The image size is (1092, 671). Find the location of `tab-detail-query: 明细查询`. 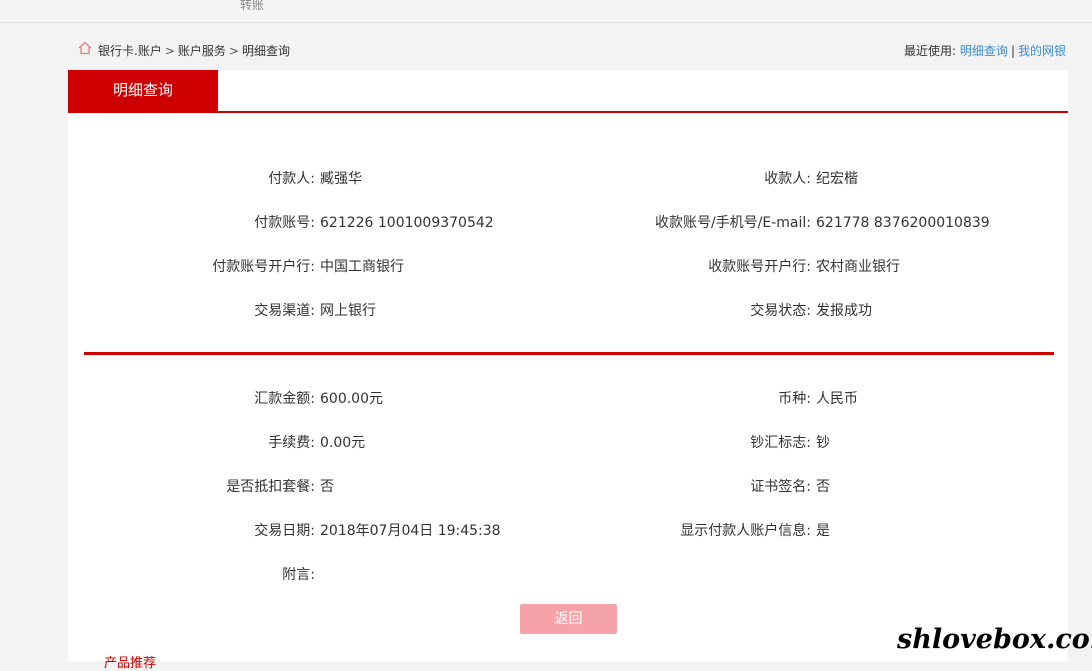

tab-detail-query: 明细查询 is located at coordinates (143, 90).